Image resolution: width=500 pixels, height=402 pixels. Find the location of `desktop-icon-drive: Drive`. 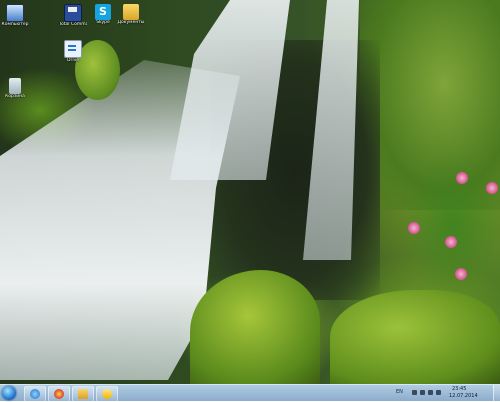

desktop-icon-drive: Drive is located at coordinates (73, 51).